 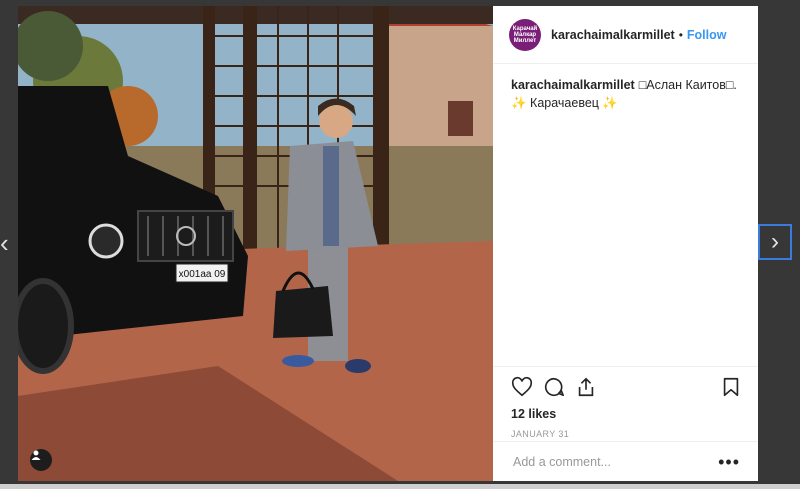 What do you see at coordinates (36, 455) in the screenshot?
I see `user-tag-icon` at bounding box center [36, 455].